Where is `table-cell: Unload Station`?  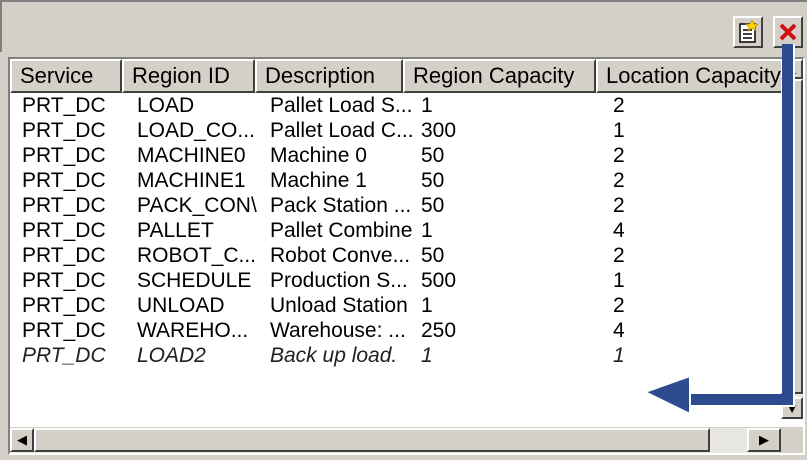 table-cell: Unload Station is located at coordinates (339, 305).